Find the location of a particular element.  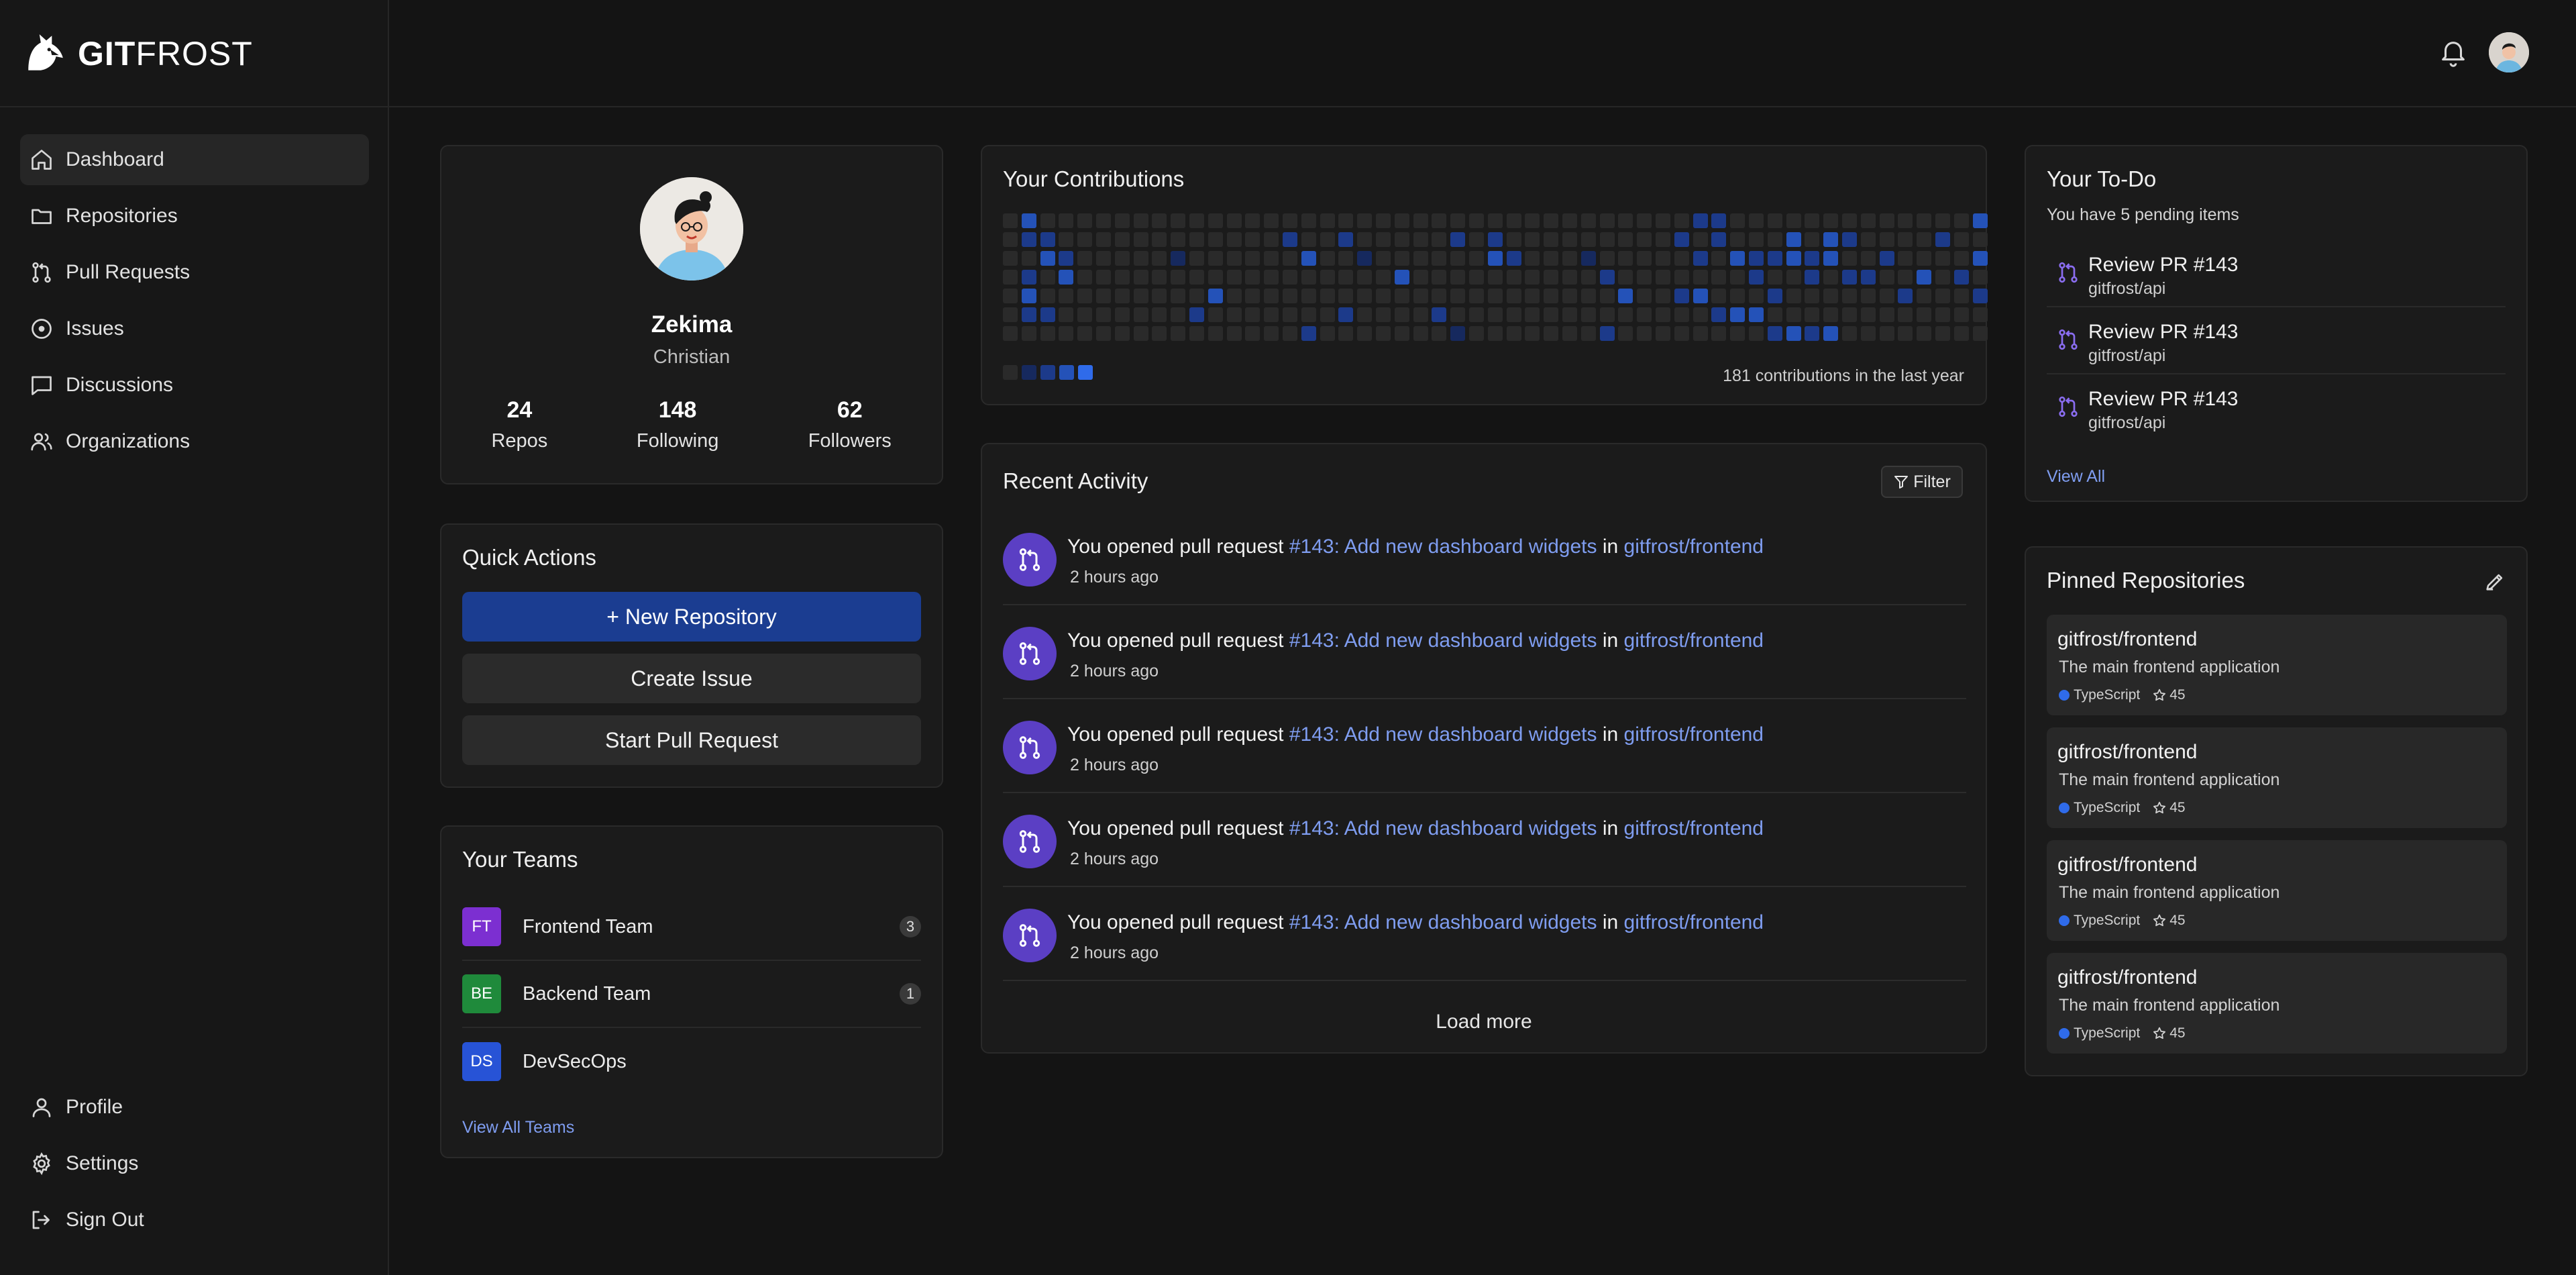

user-avatar-menu is located at coordinates (2509, 52).